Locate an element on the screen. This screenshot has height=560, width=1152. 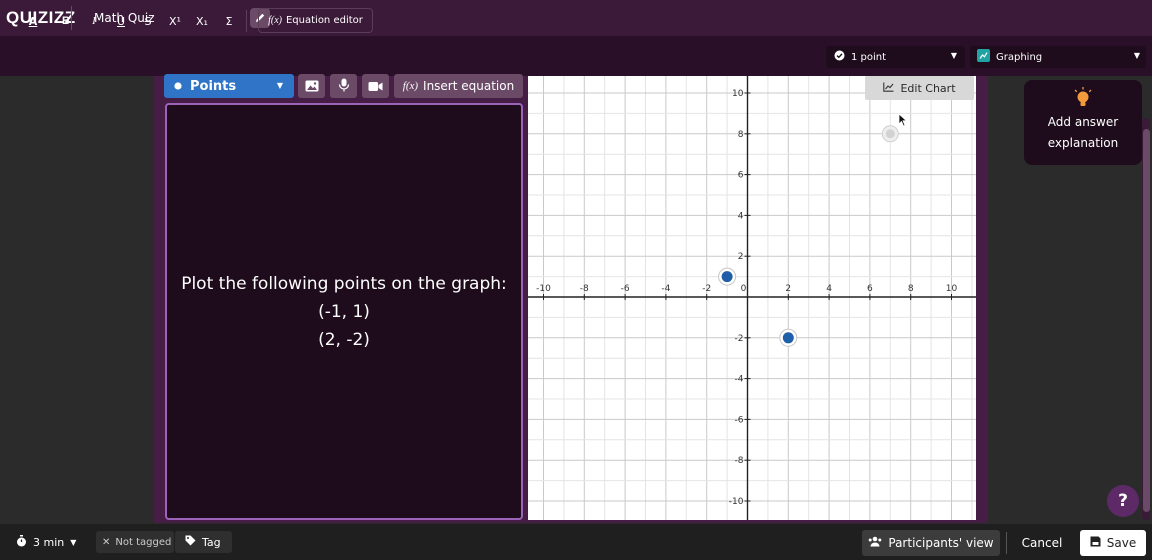
tag-button: Tag is located at coordinates (203, 542).